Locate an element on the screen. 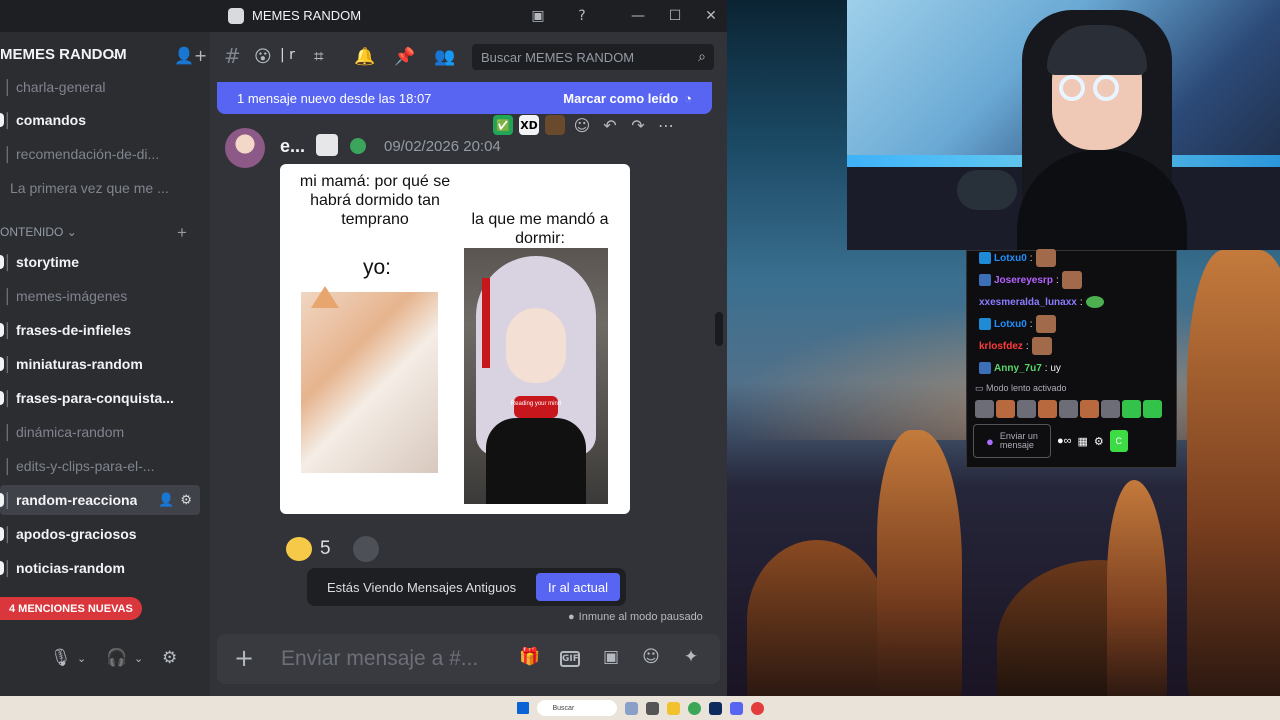 The width and height of the screenshot is (1280, 720). inbox-icon: ▣ is located at coordinates (538, 16).